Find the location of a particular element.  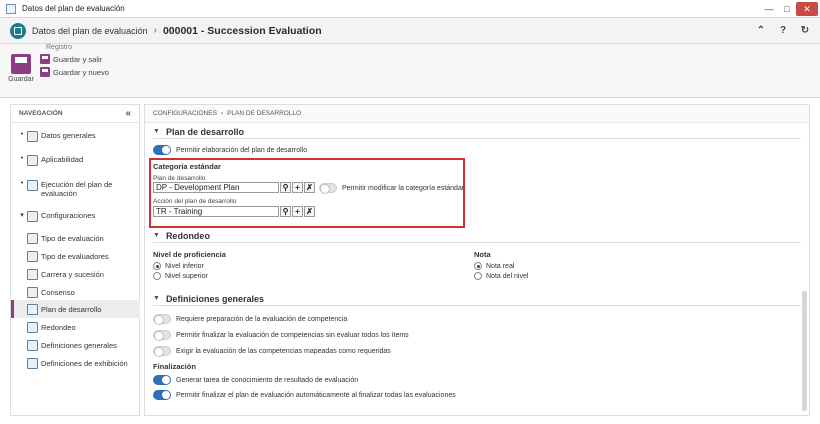

sidebar-item-label: Aplicabilidad is located at coordinates (62, 159).